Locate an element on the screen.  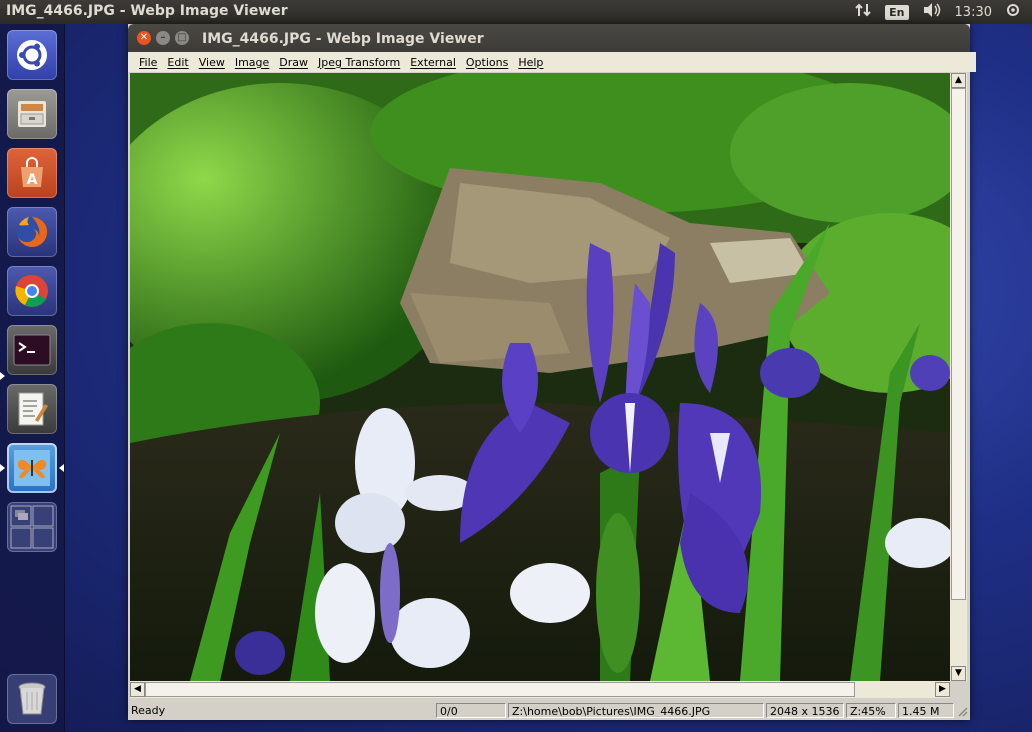
scroll-left-arrow-icon: ◀ is located at coordinates (137, 689).